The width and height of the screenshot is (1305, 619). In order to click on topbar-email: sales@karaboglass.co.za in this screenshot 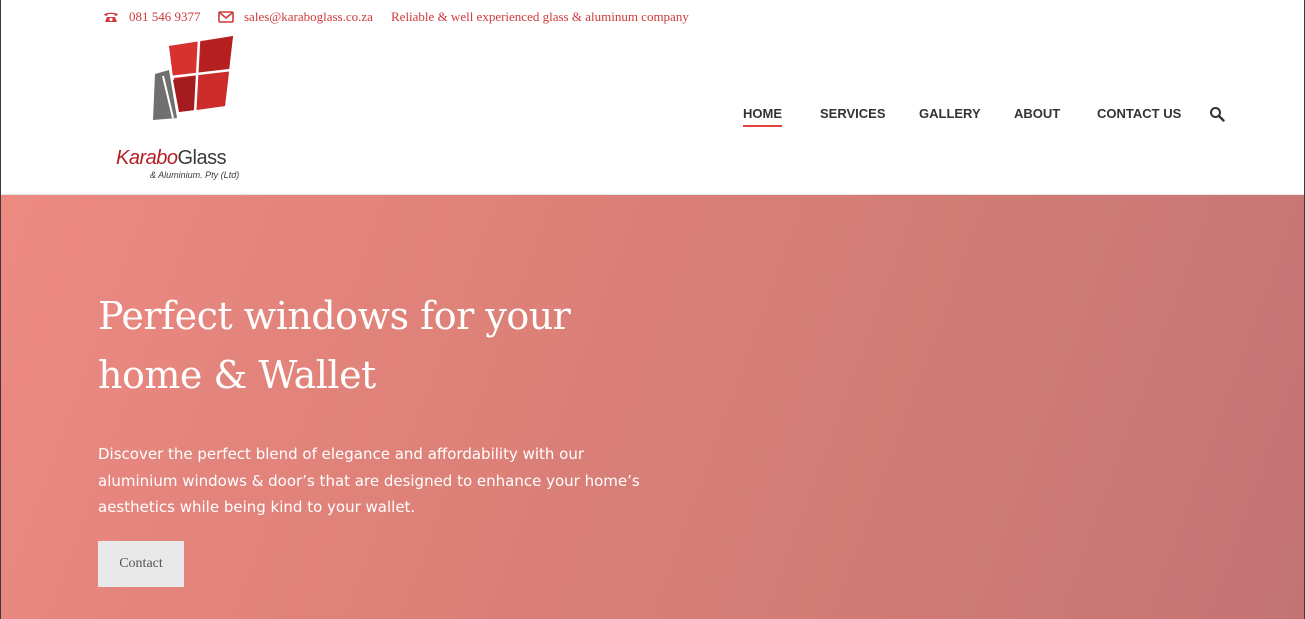, I will do `click(295, 17)`.